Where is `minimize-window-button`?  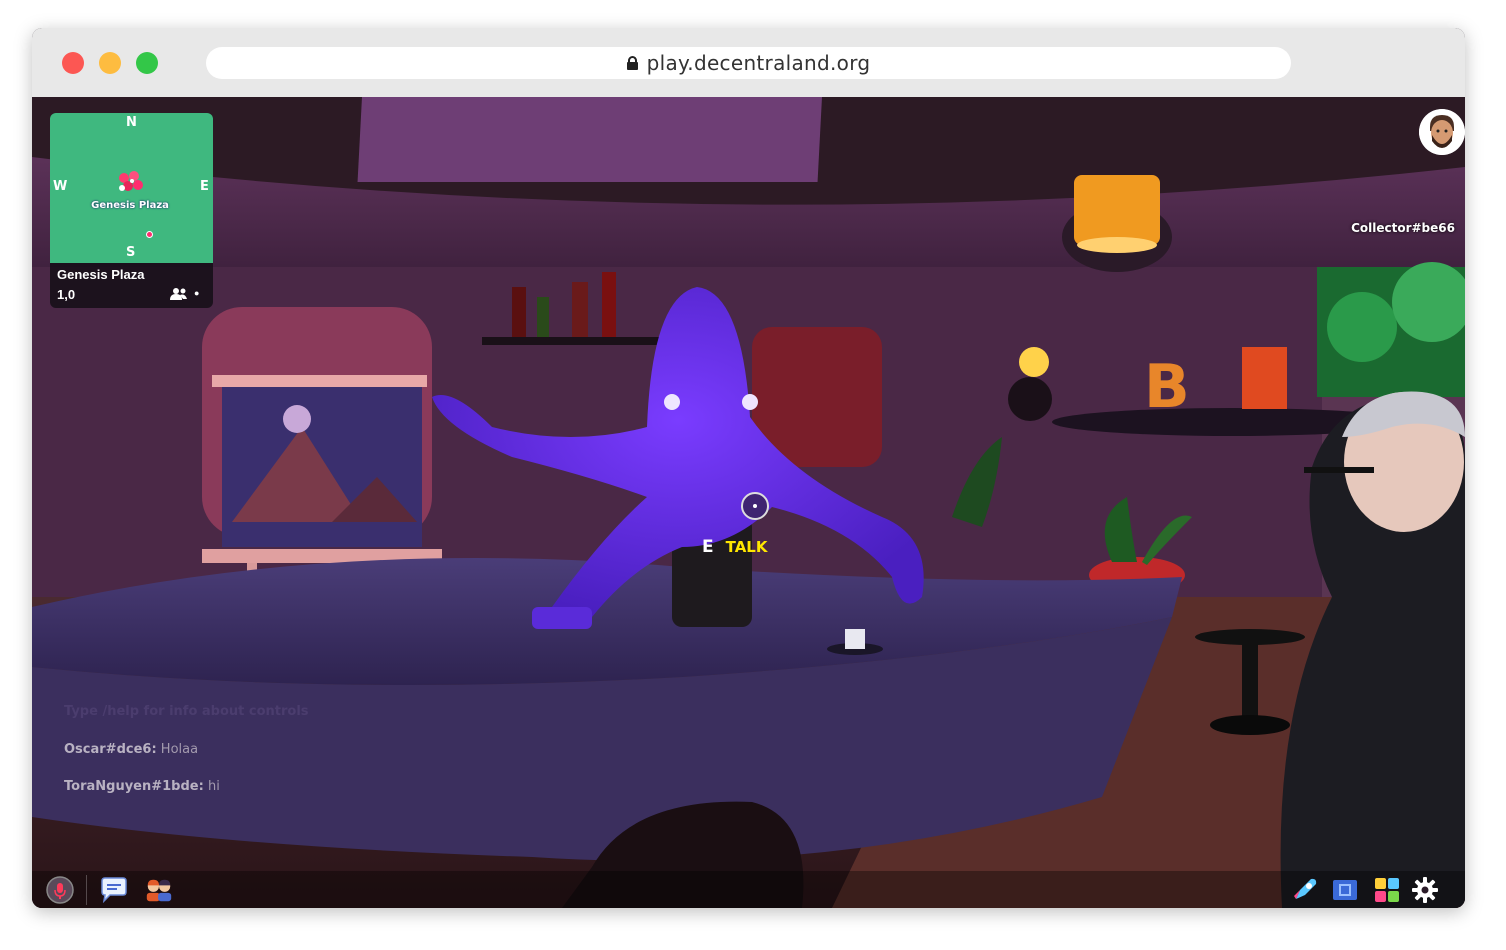 minimize-window-button is located at coordinates (110, 63).